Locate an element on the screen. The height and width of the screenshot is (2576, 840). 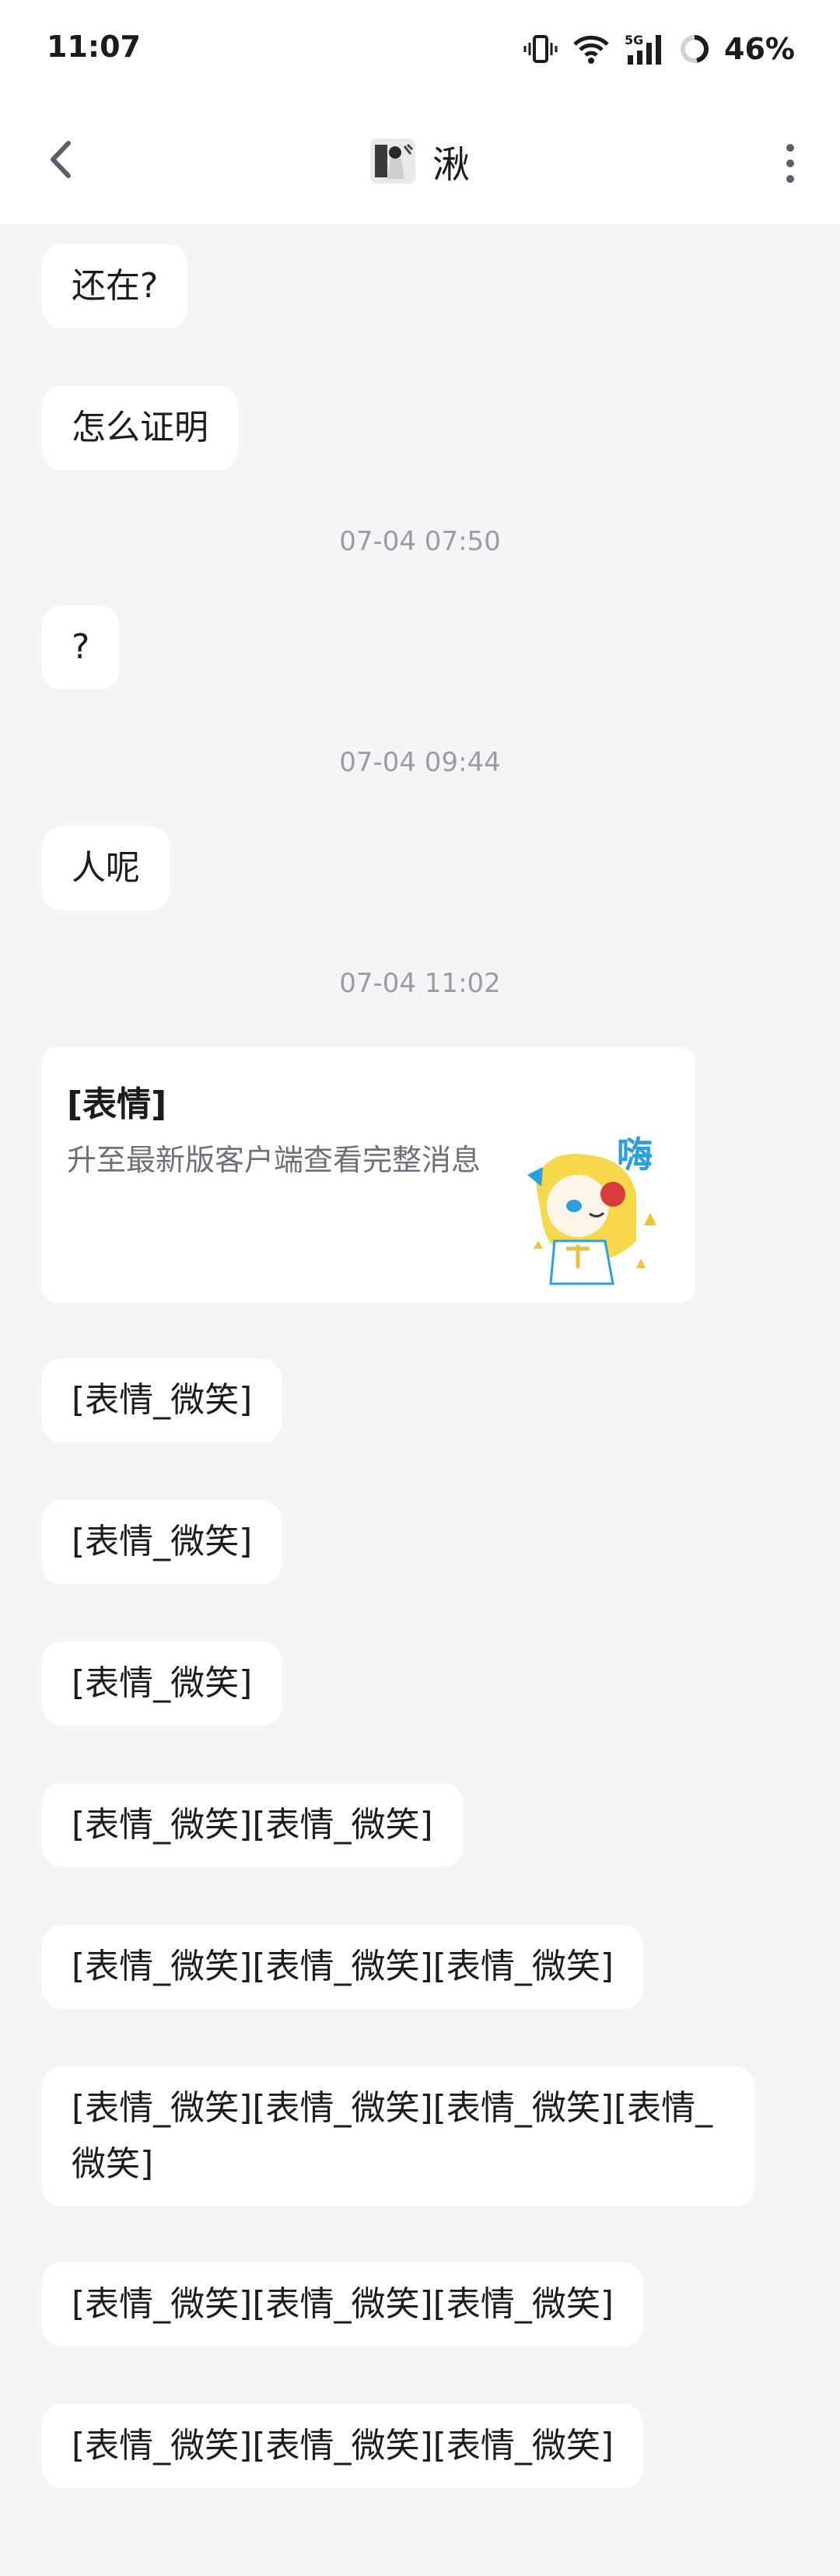
title-area: 湫 is located at coordinates (420, 161).